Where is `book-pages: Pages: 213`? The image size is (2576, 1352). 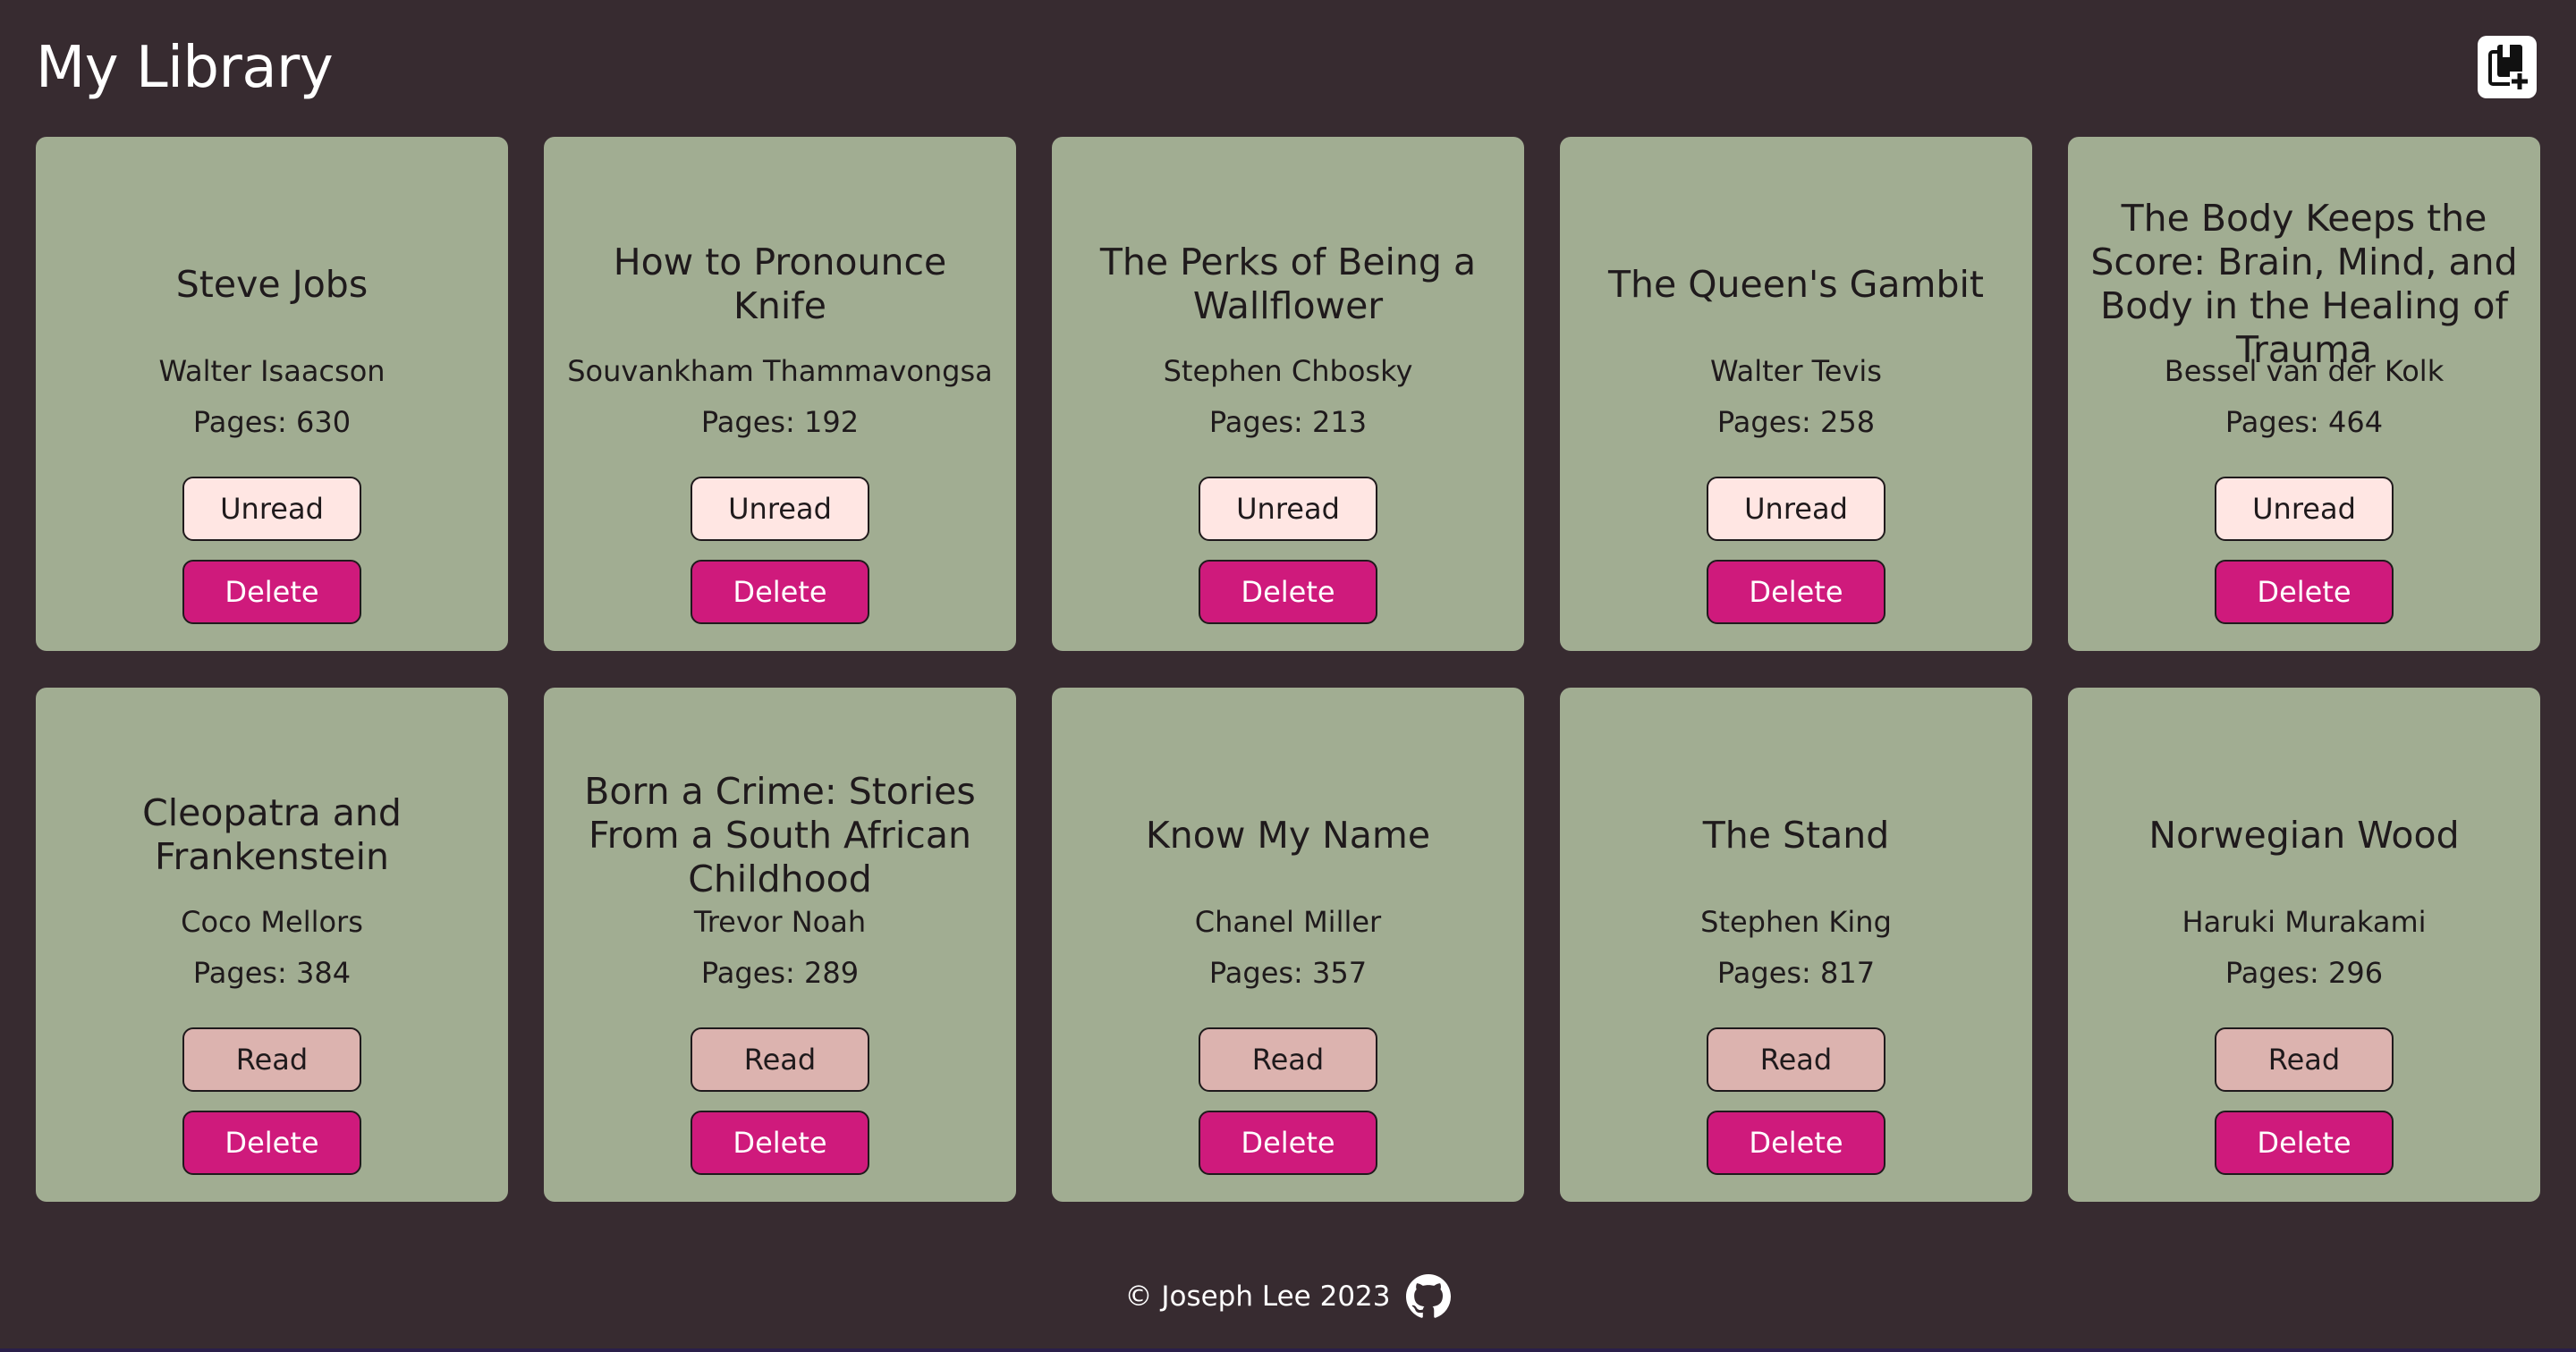 book-pages: Pages: 213 is located at coordinates (1288, 422).